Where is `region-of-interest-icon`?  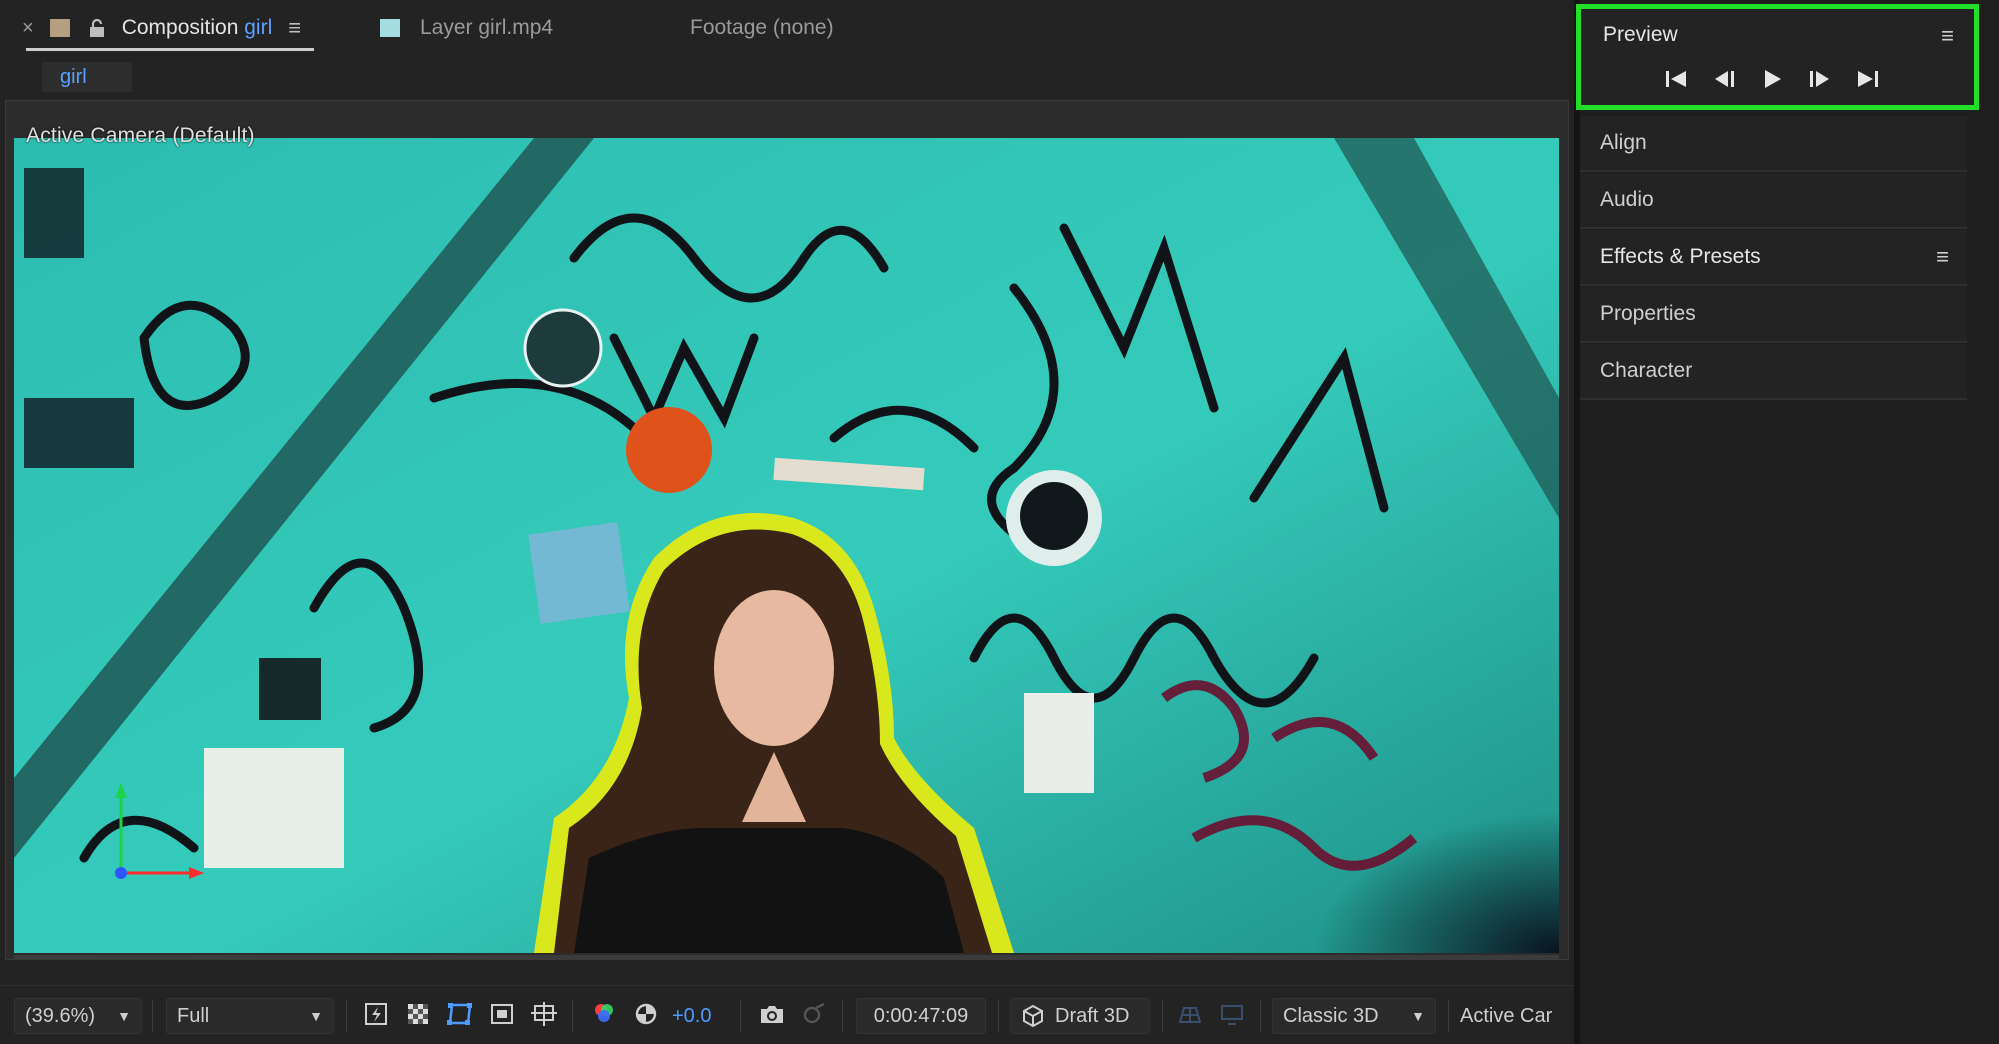
region-of-interest-icon is located at coordinates (502, 1014).